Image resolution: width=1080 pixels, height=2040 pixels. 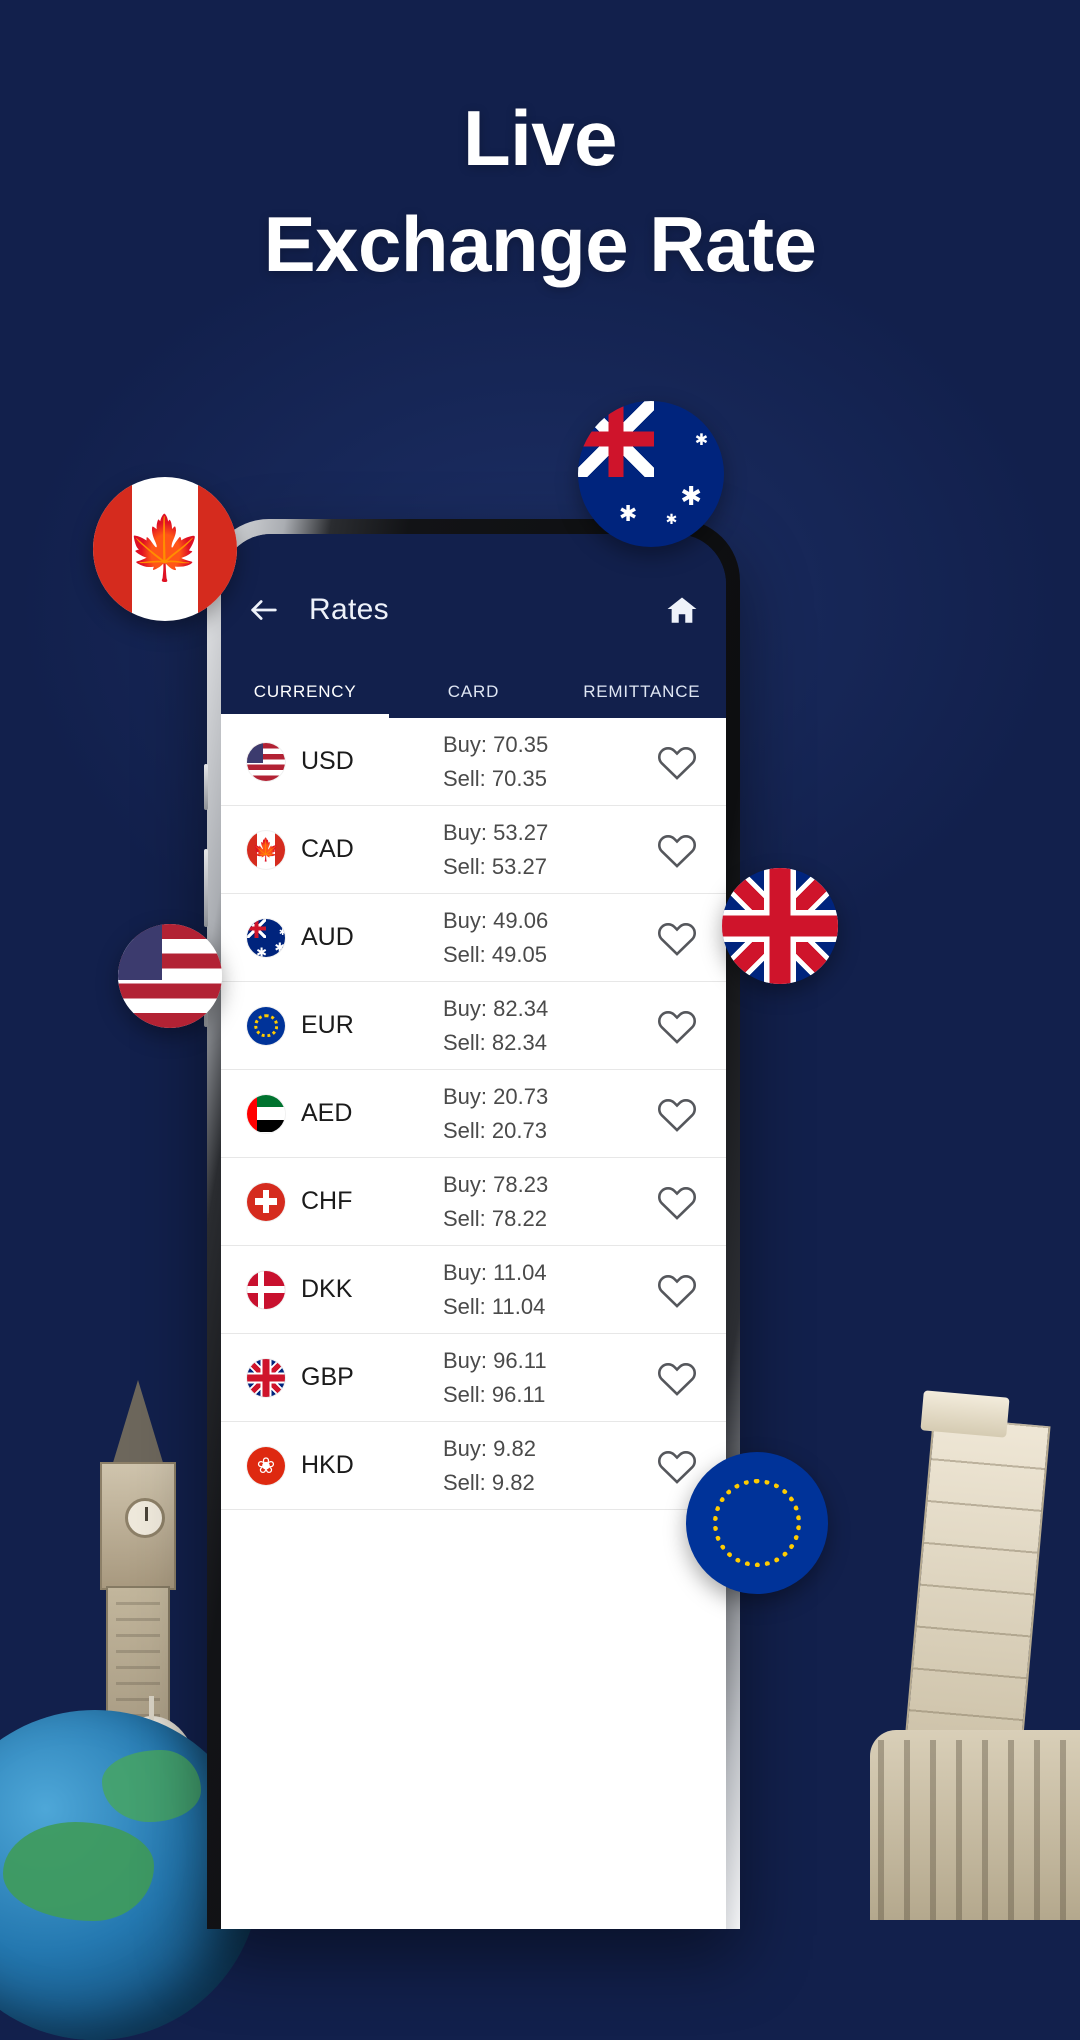 What do you see at coordinates (349, 609) in the screenshot?
I see `app-bar-title: Rates` at bounding box center [349, 609].